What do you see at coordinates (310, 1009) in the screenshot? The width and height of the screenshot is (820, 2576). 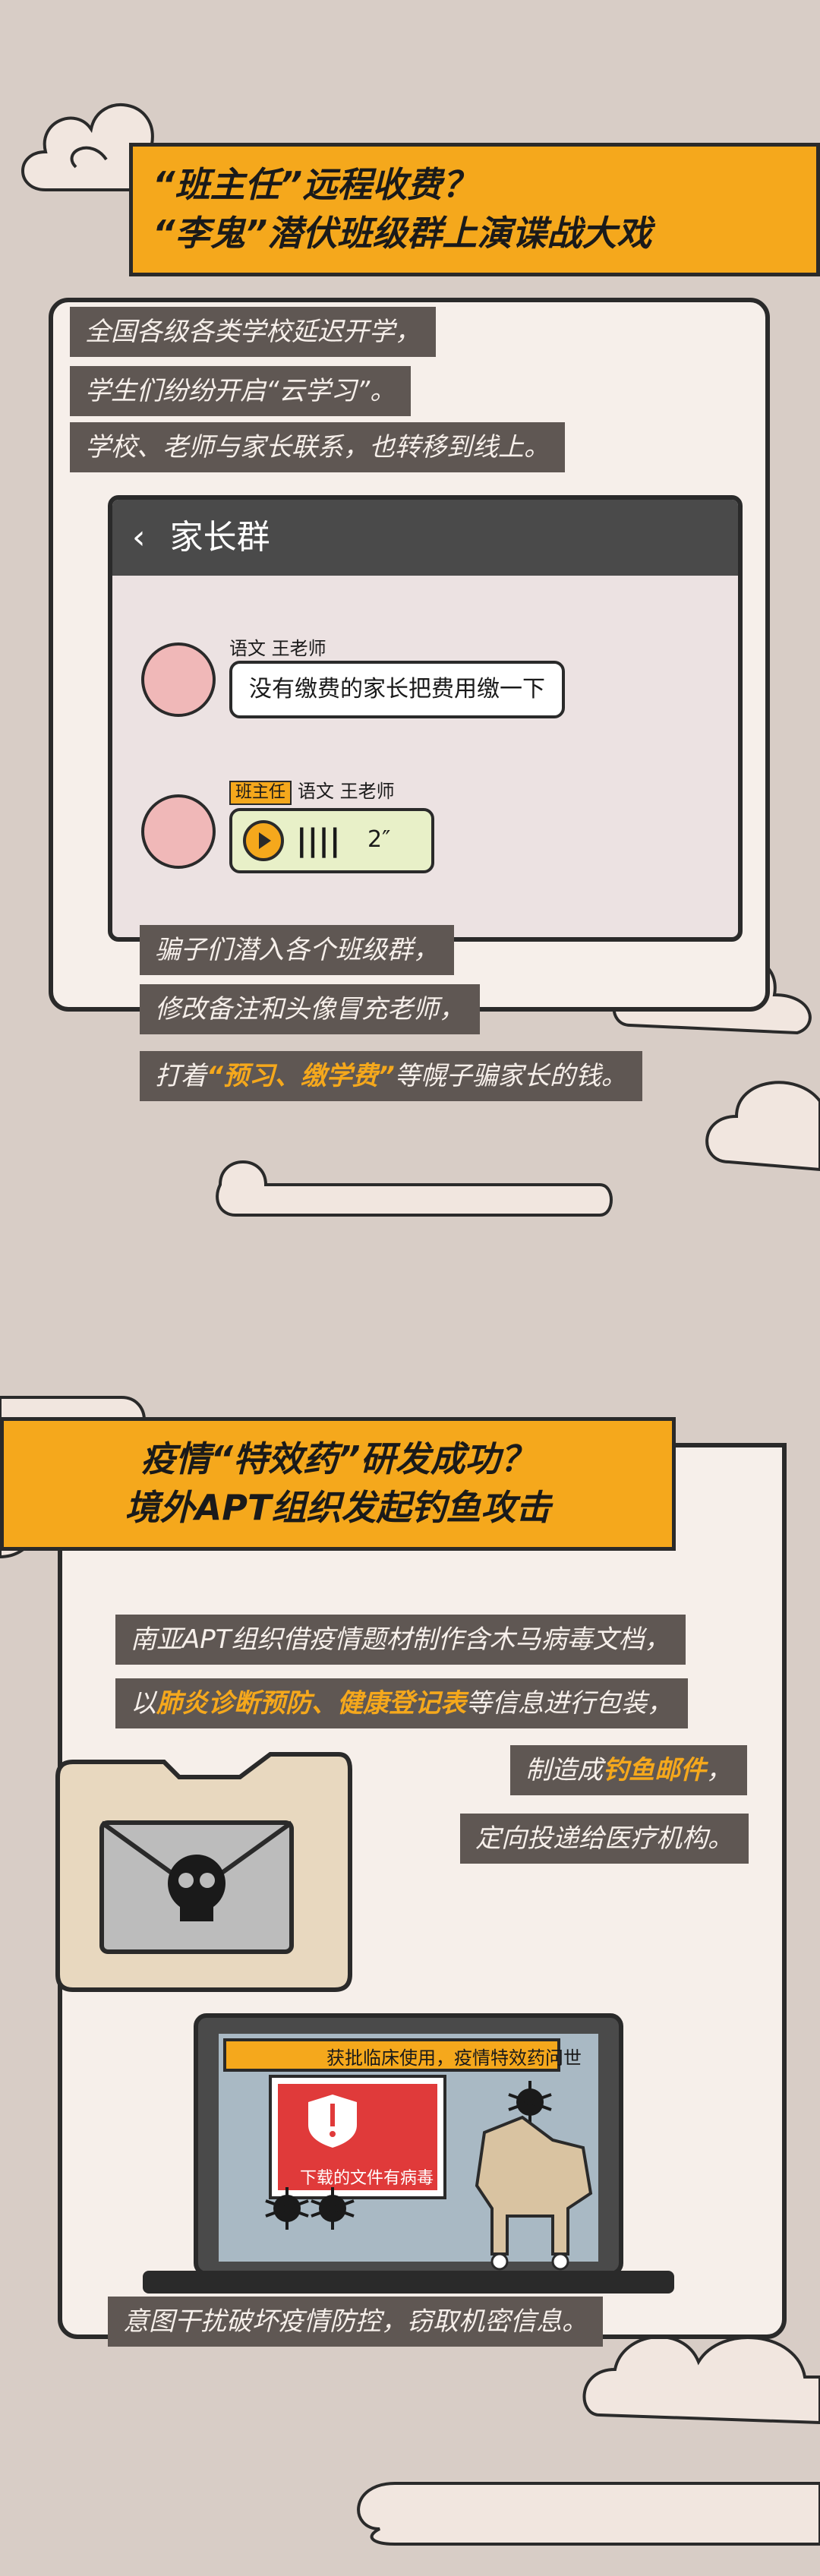 I see `section1-bottom-caption-2: 修改备注和头像冒充老师，` at bounding box center [310, 1009].